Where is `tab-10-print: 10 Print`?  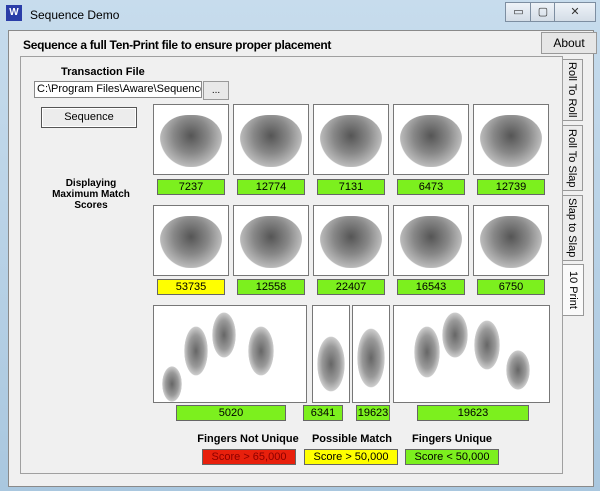 tab-10-print: 10 Print is located at coordinates (572, 290).